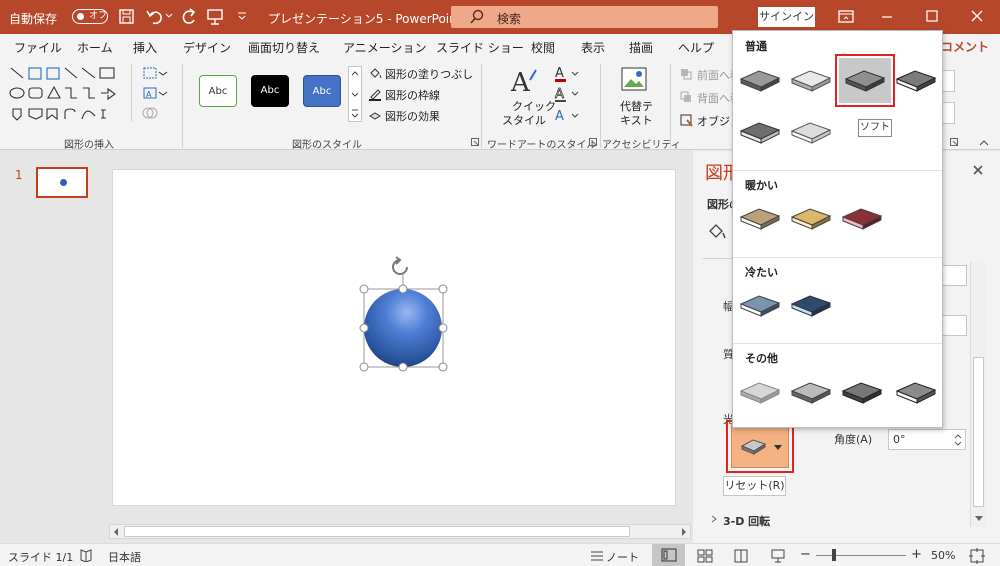 Image resolution: width=1000 pixels, height=566 pixels. I want to click on tab-animations: アニメーション, so click(385, 47).